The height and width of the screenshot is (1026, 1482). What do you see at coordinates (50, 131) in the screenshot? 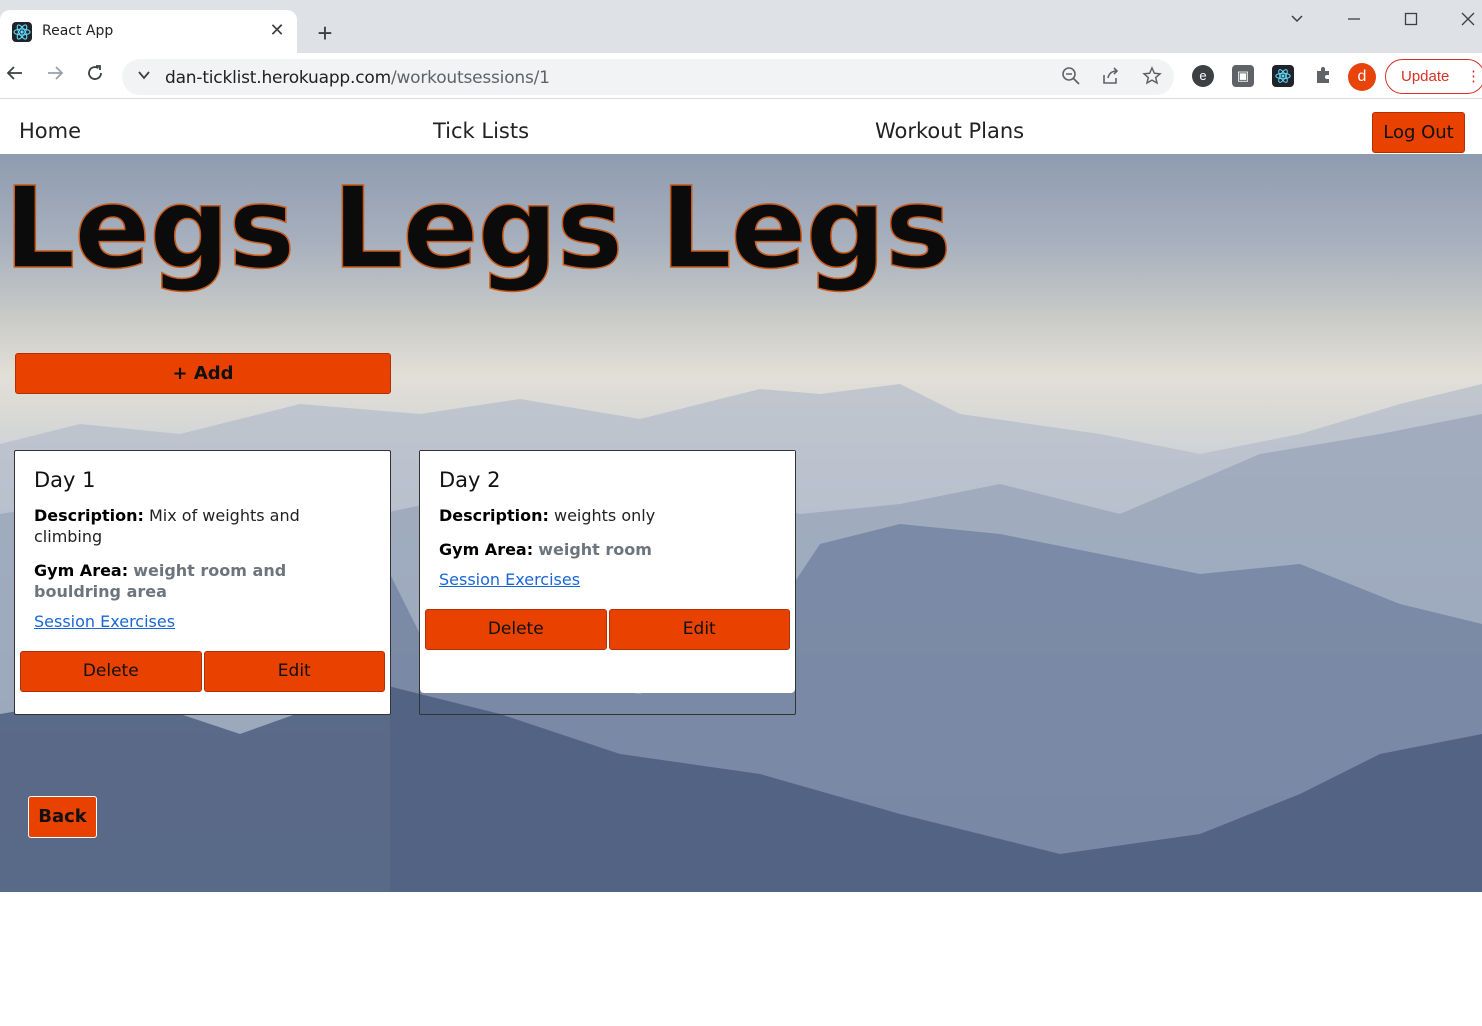
I see `nav-home-link: Home` at bounding box center [50, 131].